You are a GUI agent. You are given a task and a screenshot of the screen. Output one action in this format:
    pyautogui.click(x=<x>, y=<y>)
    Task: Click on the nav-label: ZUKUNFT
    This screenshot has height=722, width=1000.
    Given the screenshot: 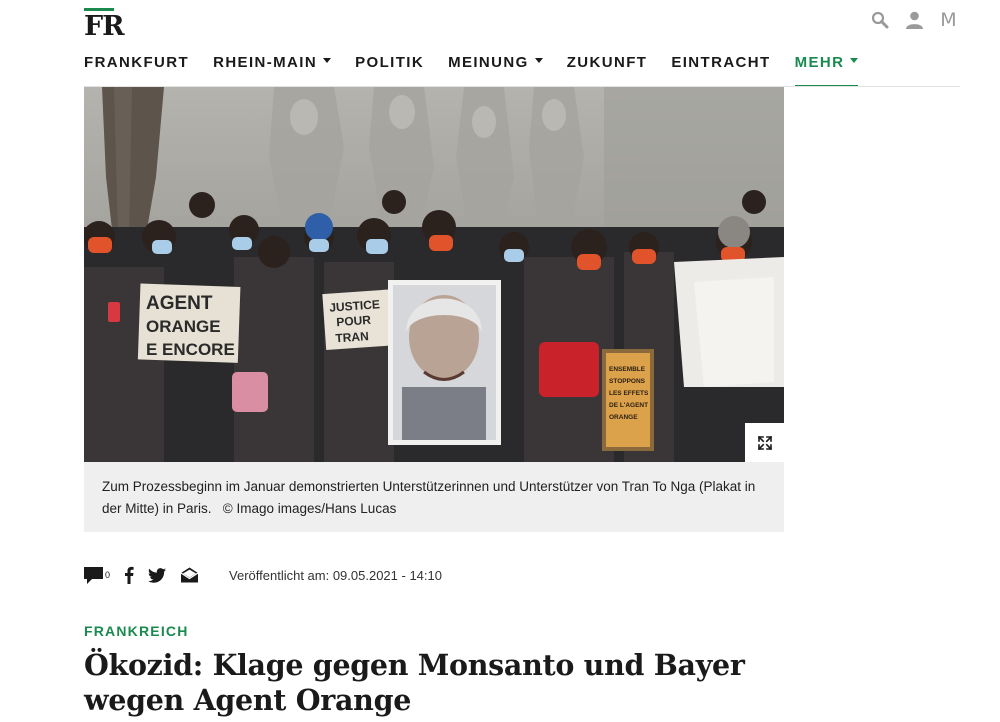 What is the action you would take?
    pyautogui.click(x=607, y=62)
    